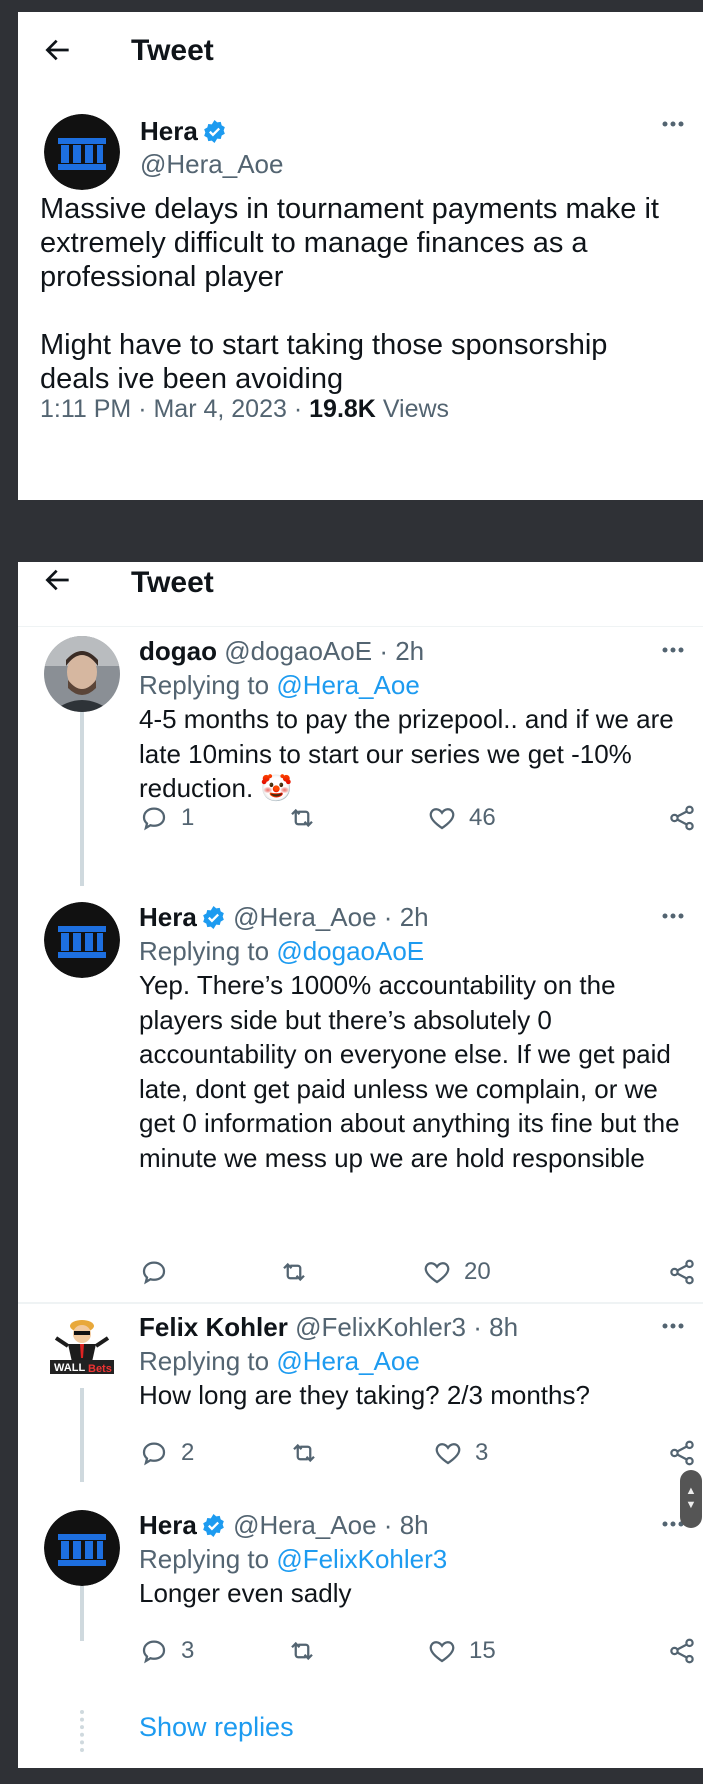  I want to click on show-replies-link: Show replies, so click(216, 1727).